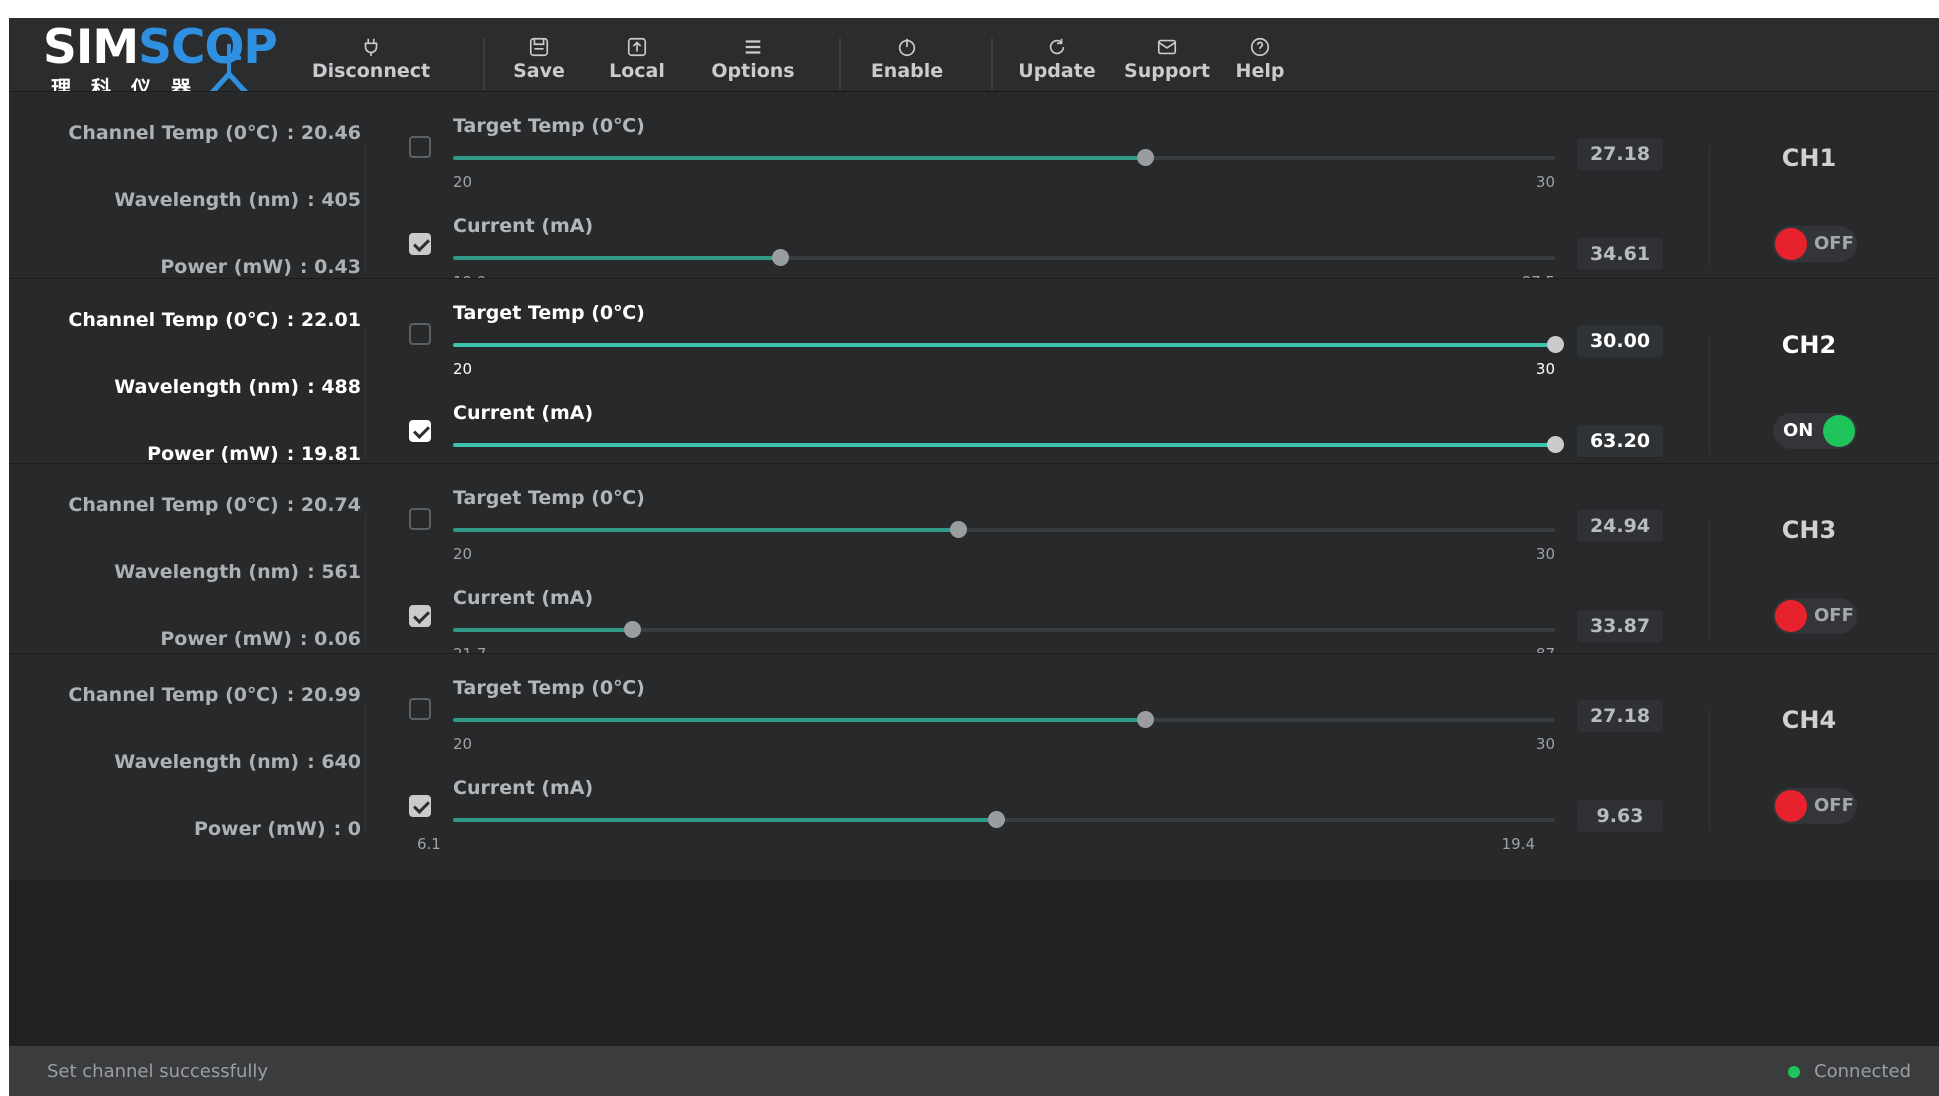 The width and height of the screenshot is (1939, 1096). What do you see at coordinates (1620, 526) in the screenshot?
I see `target-temp-value-box: 24.94` at bounding box center [1620, 526].